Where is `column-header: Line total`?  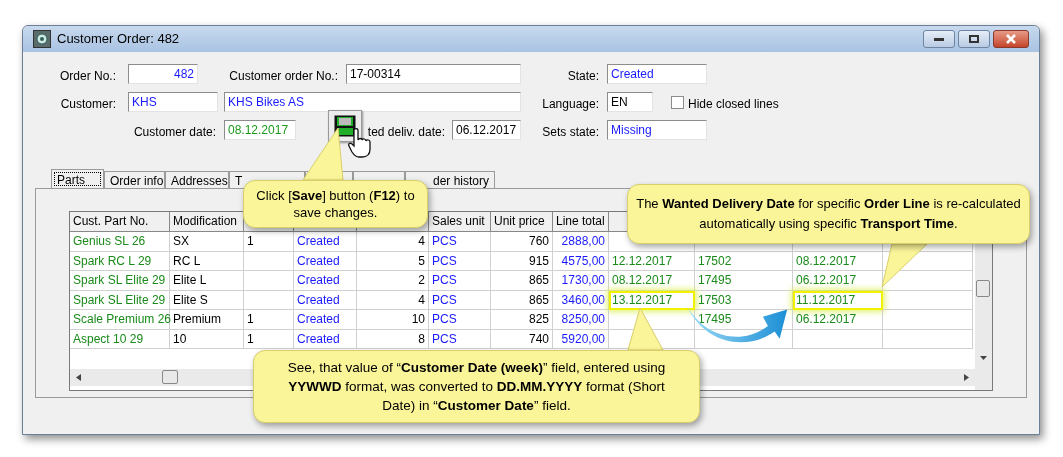 column-header: Line total is located at coordinates (581, 222).